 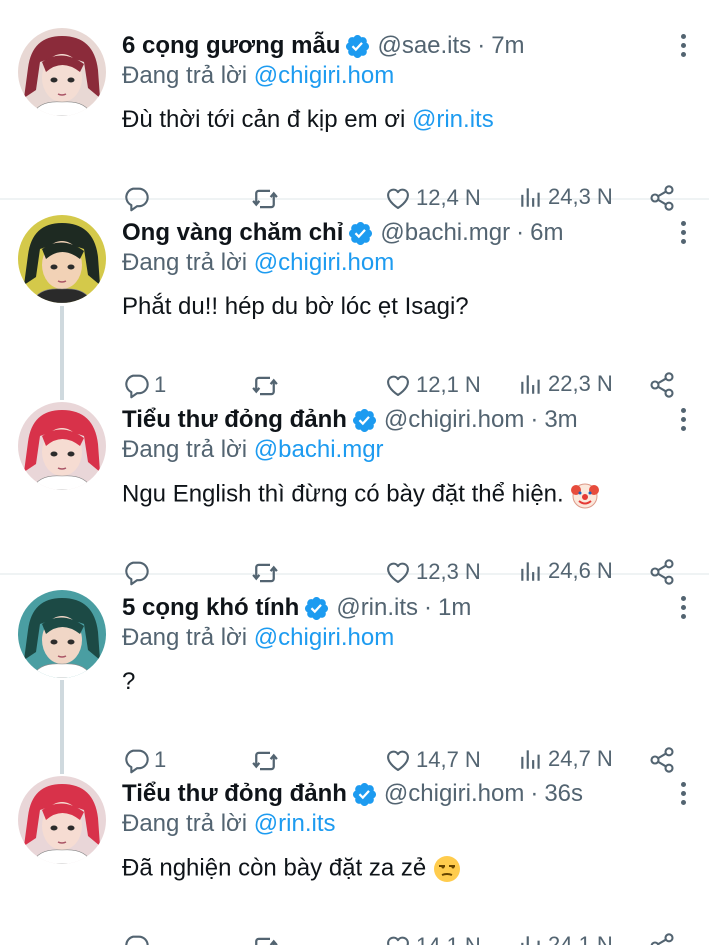 What do you see at coordinates (232, 233) in the screenshot?
I see `display-name: Ong vàng chăm chỉ` at bounding box center [232, 233].